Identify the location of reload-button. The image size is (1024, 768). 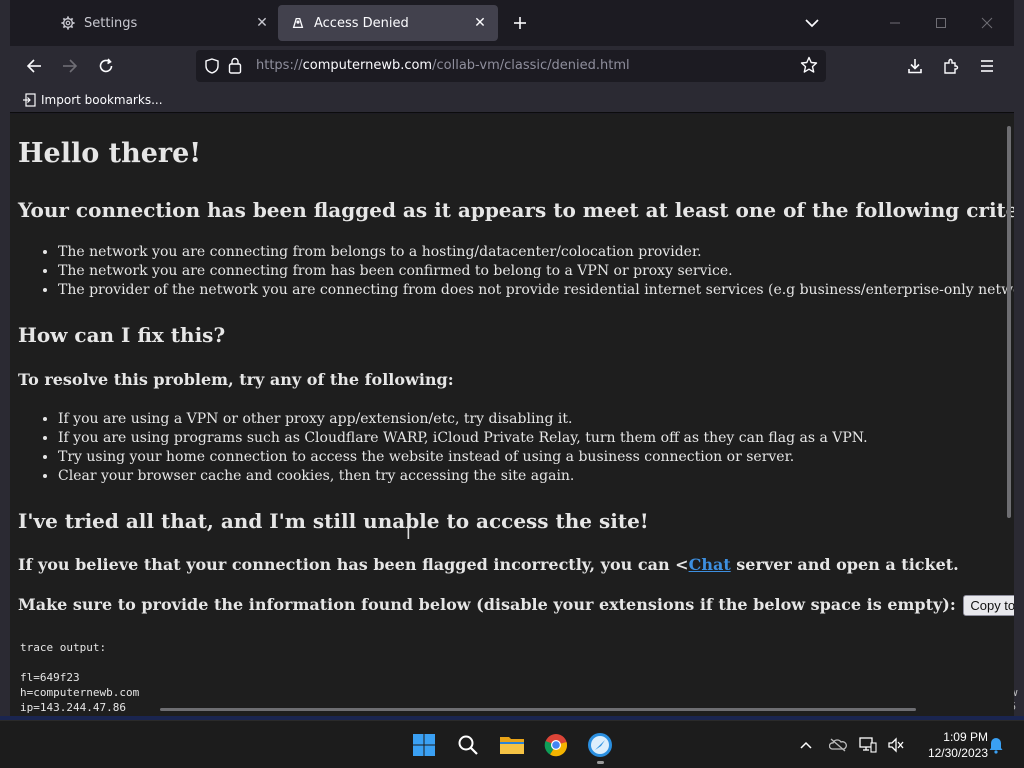
(106, 66).